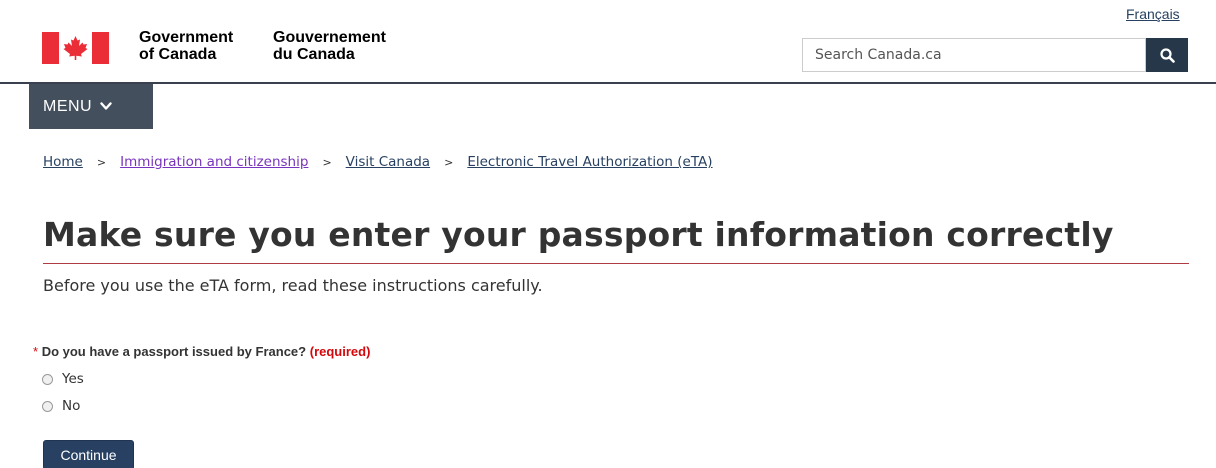 This screenshot has height=468, width=1216. What do you see at coordinates (329, 37) in the screenshot?
I see `wordmark-fr-line1: Gouvernement` at bounding box center [329, 37].